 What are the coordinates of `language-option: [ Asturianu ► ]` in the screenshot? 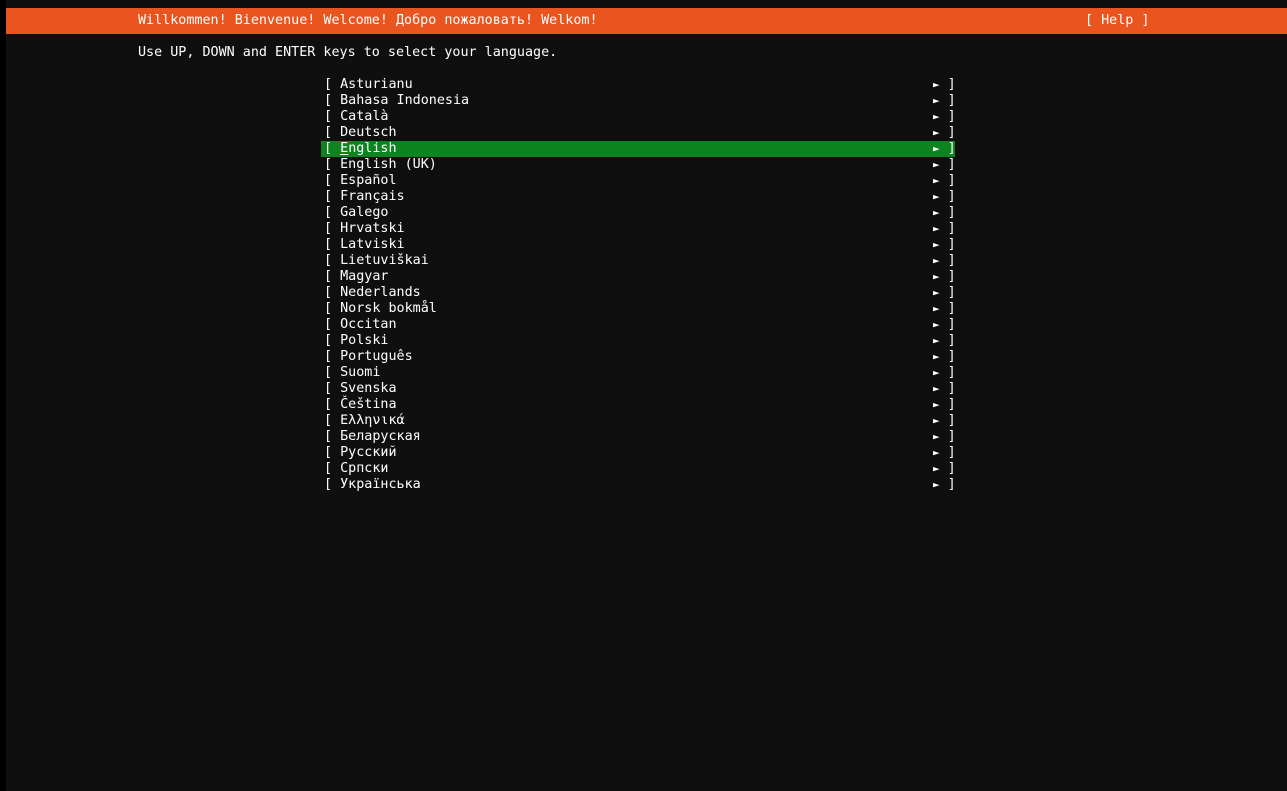 It's located at (638, 85).